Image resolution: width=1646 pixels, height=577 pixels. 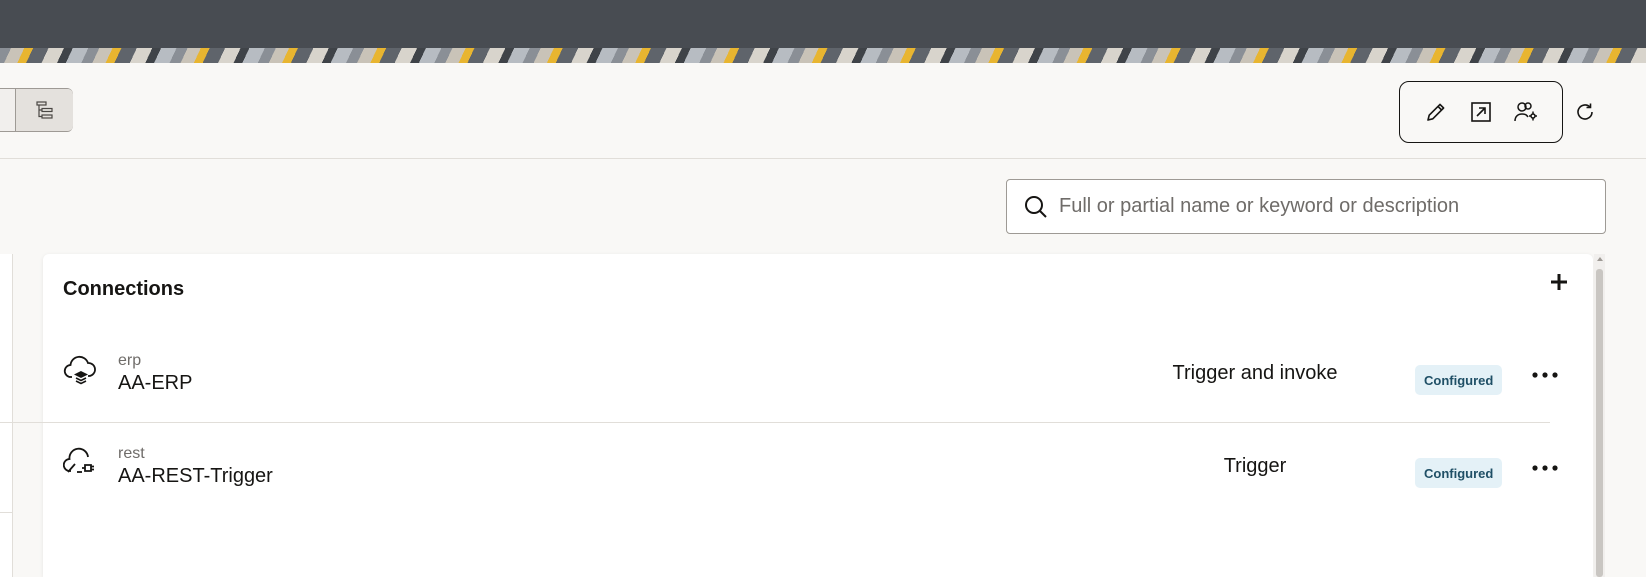 I want to click on action-button-group, so click(x=1481, y=112).